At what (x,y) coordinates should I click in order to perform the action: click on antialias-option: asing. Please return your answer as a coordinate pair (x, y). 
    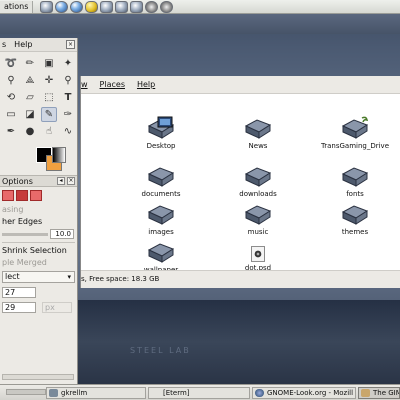
    Looking at the image, I should click on (38, 210).